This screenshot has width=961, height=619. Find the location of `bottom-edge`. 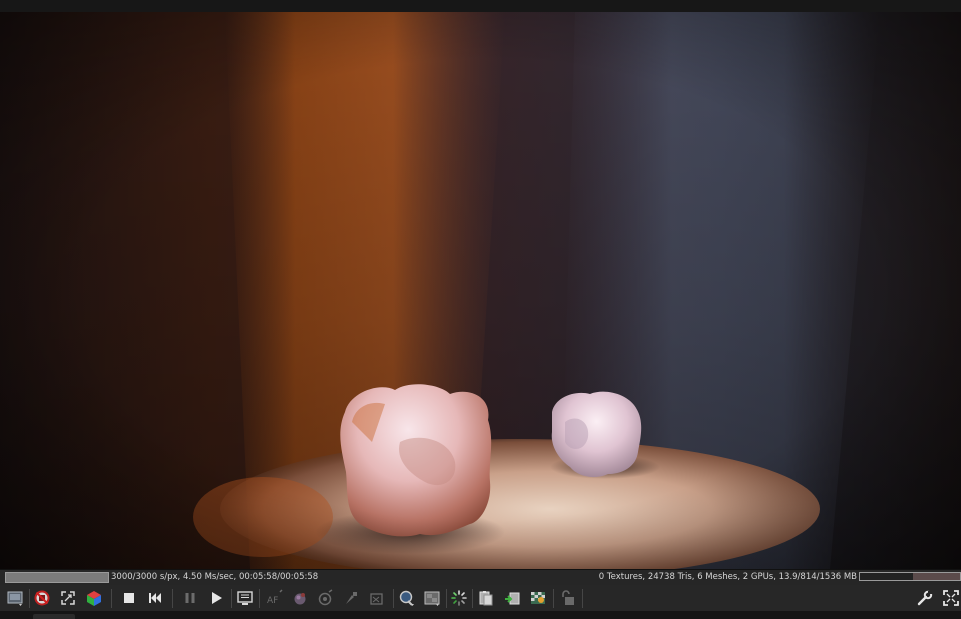

bottom-edge is located at coordinates (480, 615).